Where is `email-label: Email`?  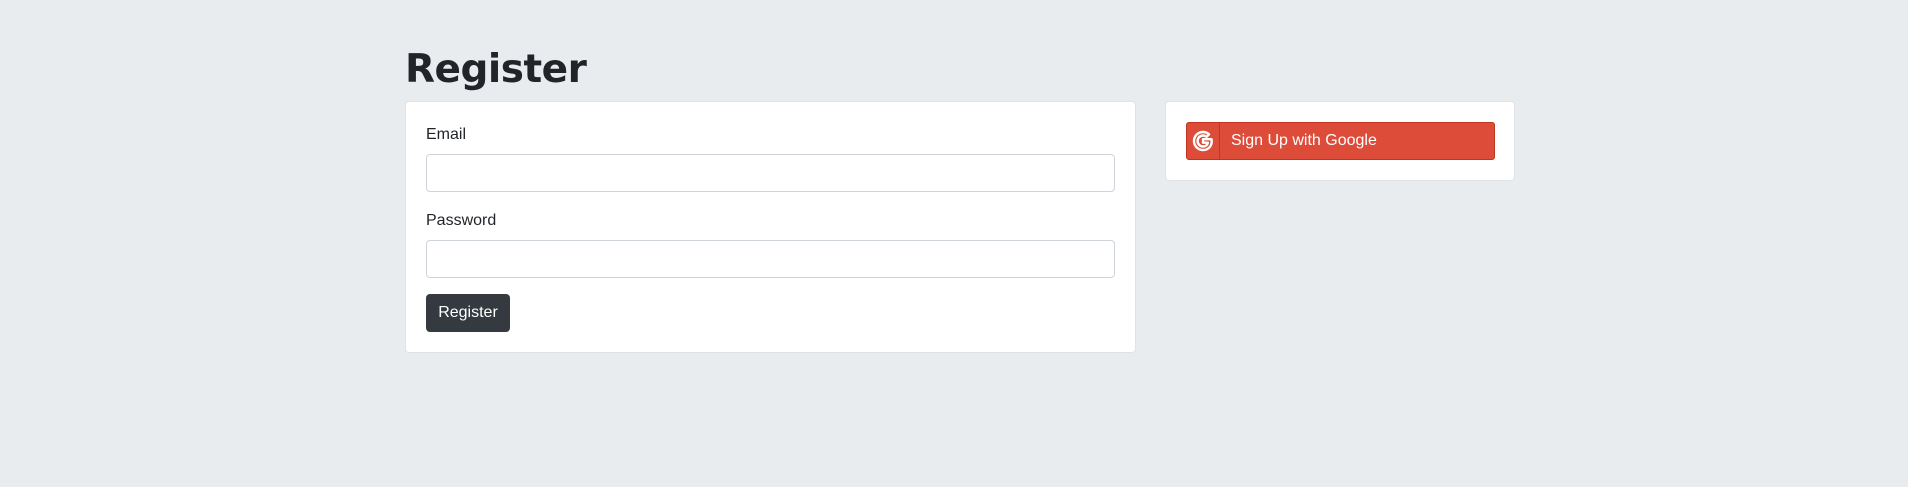 email-label: Email is located at coordinates (446, 134).